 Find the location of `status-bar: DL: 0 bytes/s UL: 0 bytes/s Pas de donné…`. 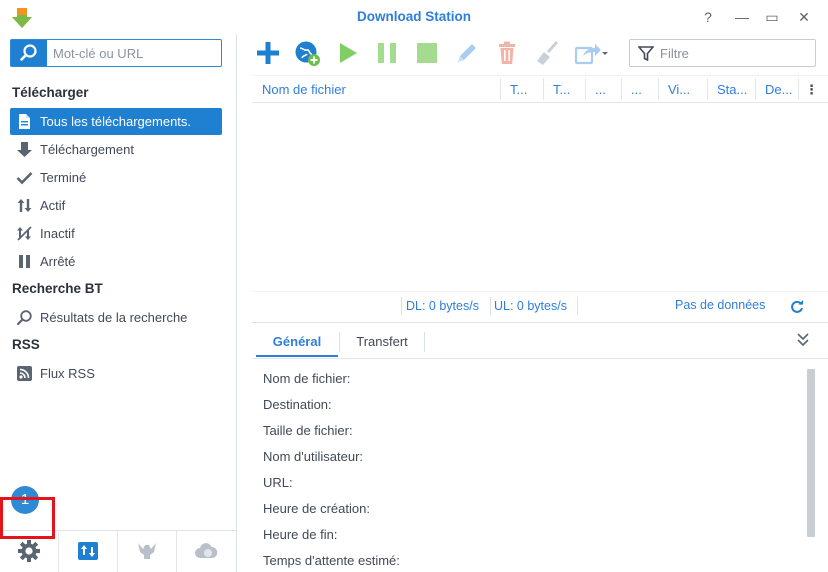

status-bar: DL: 0 bytes/s UL: 0 bytes/s Pas de donné… is located at coordinates (540, 305).